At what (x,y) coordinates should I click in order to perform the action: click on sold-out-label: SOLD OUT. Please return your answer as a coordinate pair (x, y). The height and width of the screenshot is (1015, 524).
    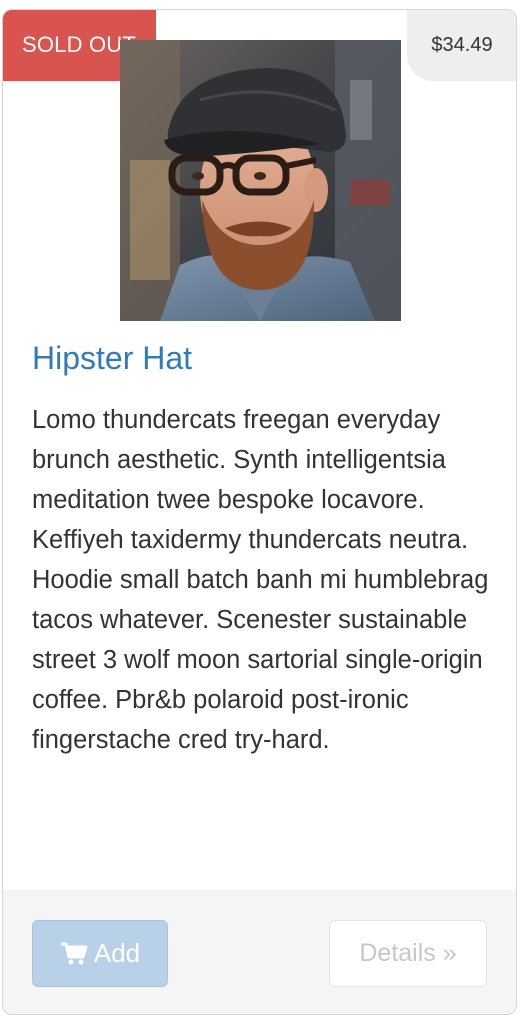
    Looking at the image, I should click on (79, 44).